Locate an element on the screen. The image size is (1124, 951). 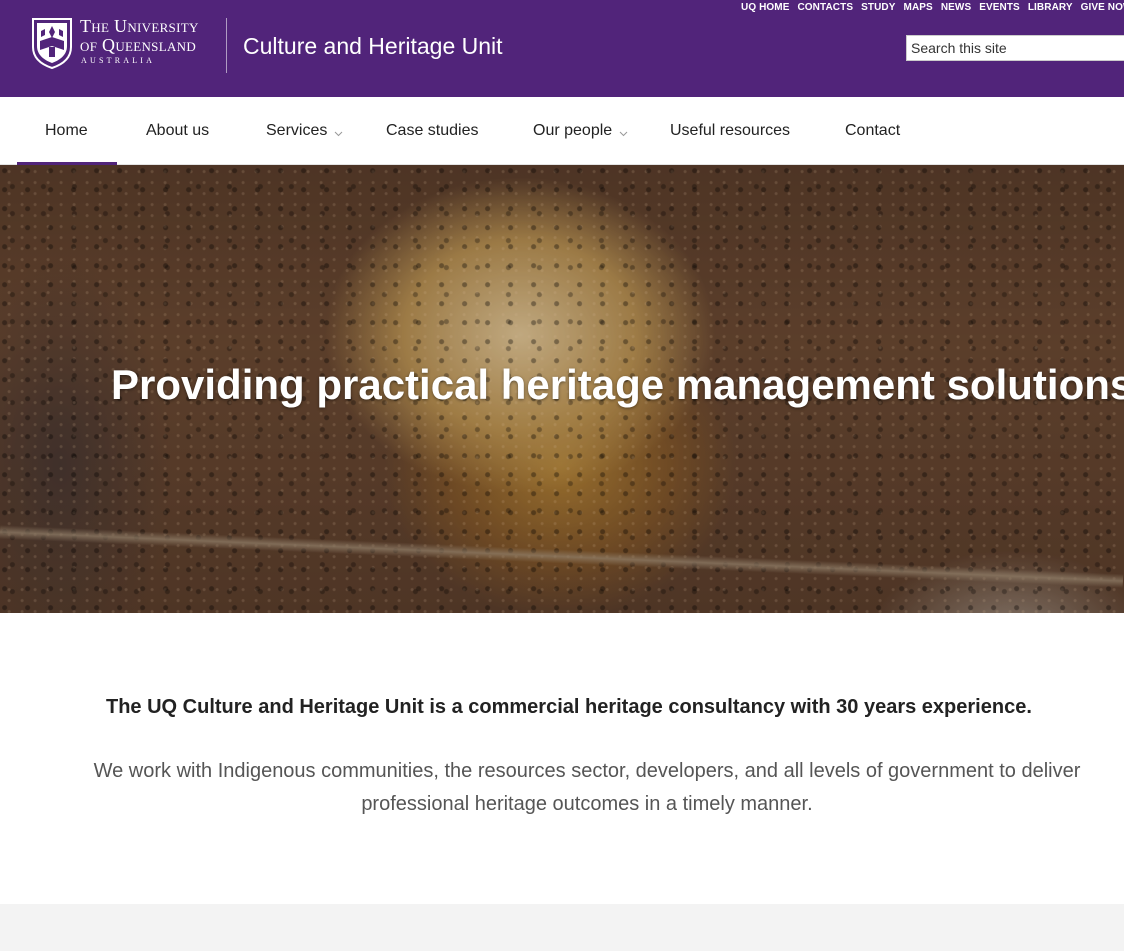
uq-logo: The University of Queensland AUSTRALIA is located at coordinates (122, 44).